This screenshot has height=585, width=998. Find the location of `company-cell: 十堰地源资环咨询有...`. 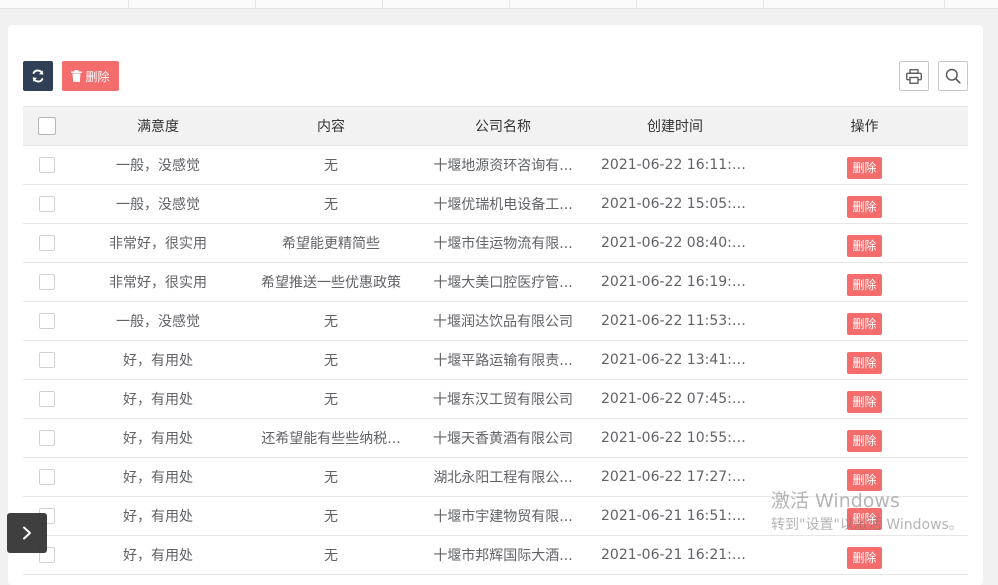

company-cell: 十堰地源资环咨询有... is located at coordinates (503, 165).